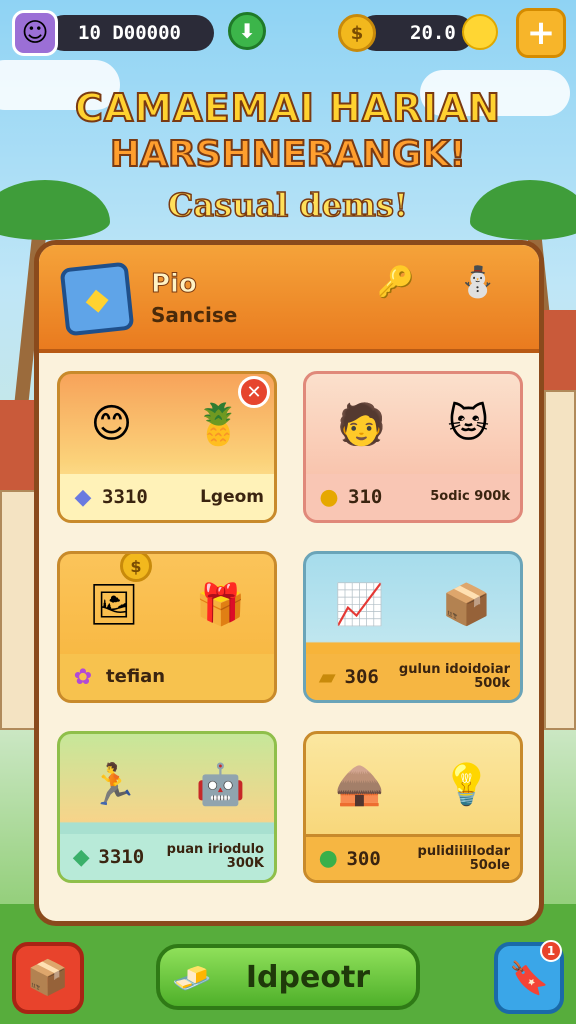 The width and height of the screenshot is (576, 1024). I want to click on gold-nugget-icon: ●, so click(329, 497).